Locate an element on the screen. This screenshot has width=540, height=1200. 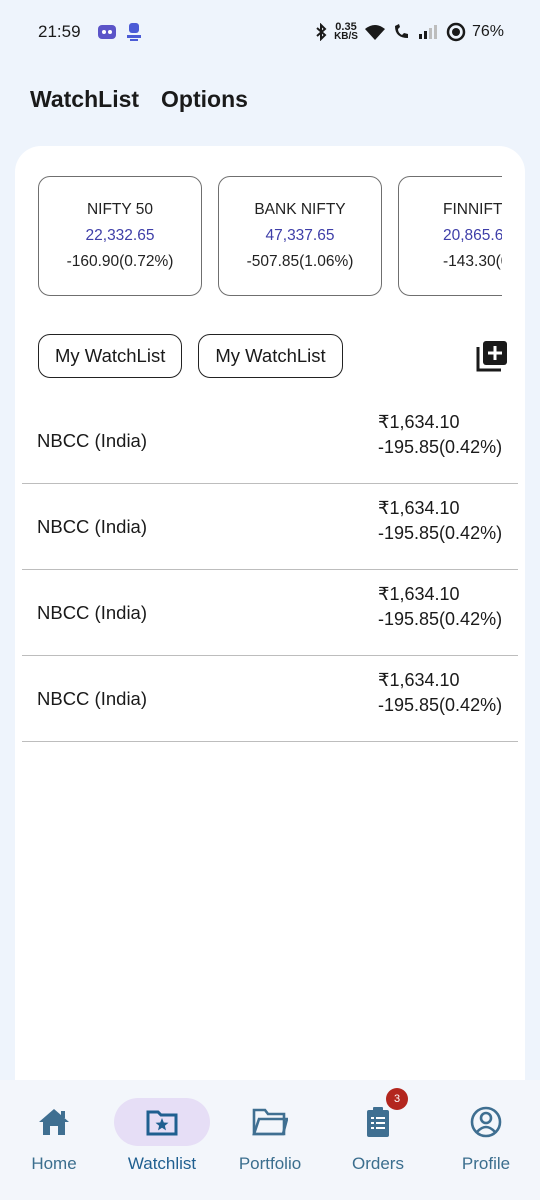
nav-label: Orders is located at coordinates (378, 1163).